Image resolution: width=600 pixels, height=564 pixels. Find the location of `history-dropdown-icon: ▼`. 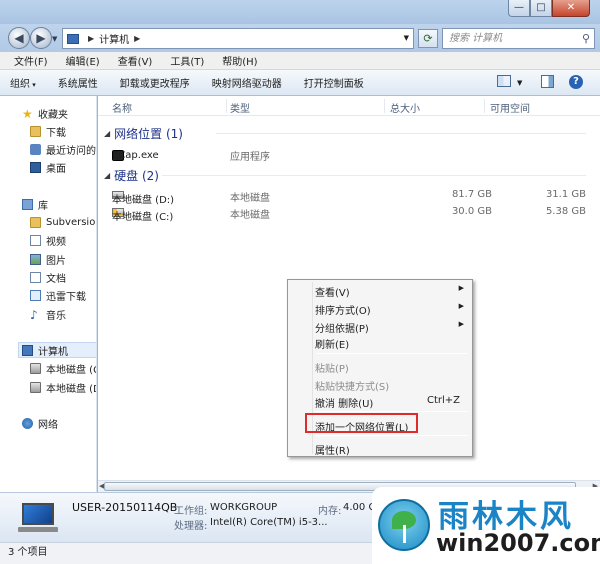

history-dropdown-icon: ▼ is located at coordinates (54, 39).